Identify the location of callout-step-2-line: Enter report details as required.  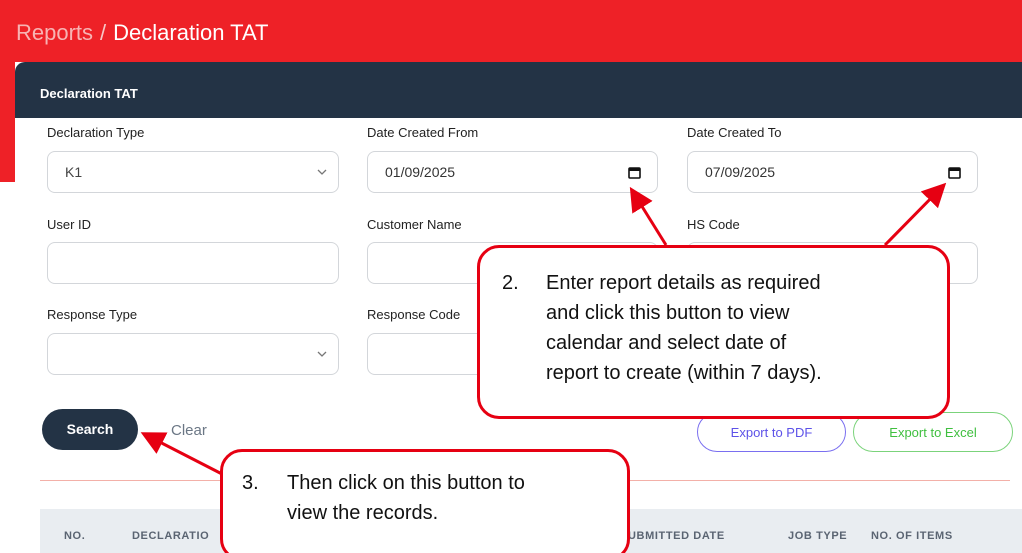
(683, 283).